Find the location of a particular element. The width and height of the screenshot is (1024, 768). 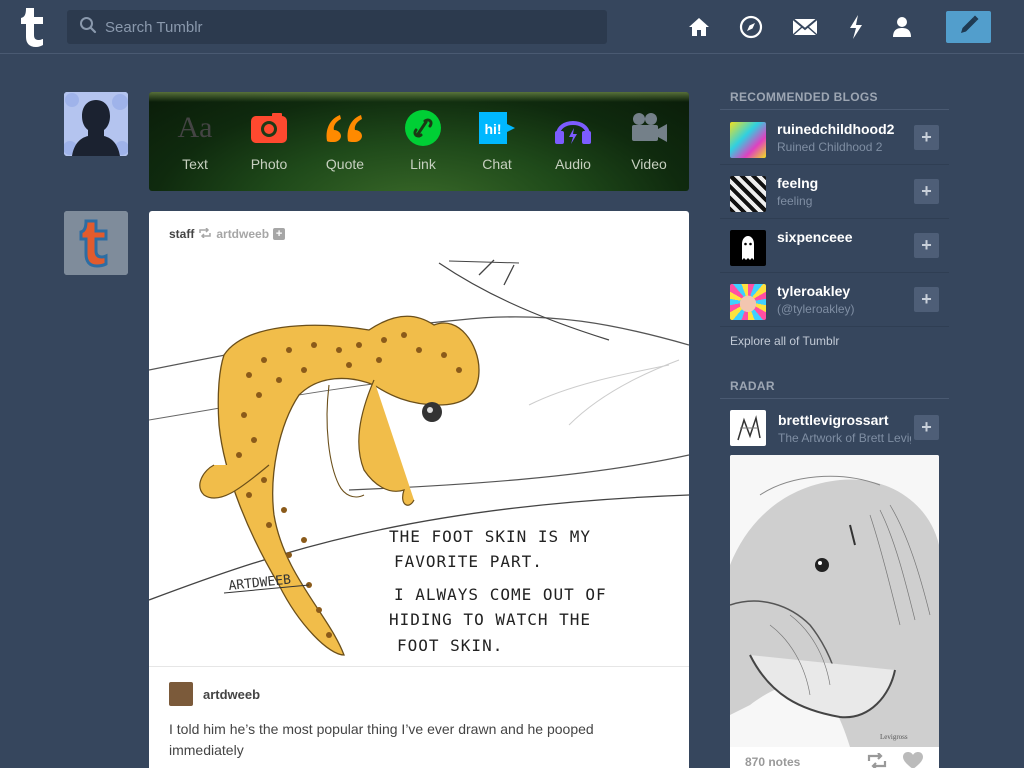

blog-name: tyleroakley is located at coordinates (813, 291).